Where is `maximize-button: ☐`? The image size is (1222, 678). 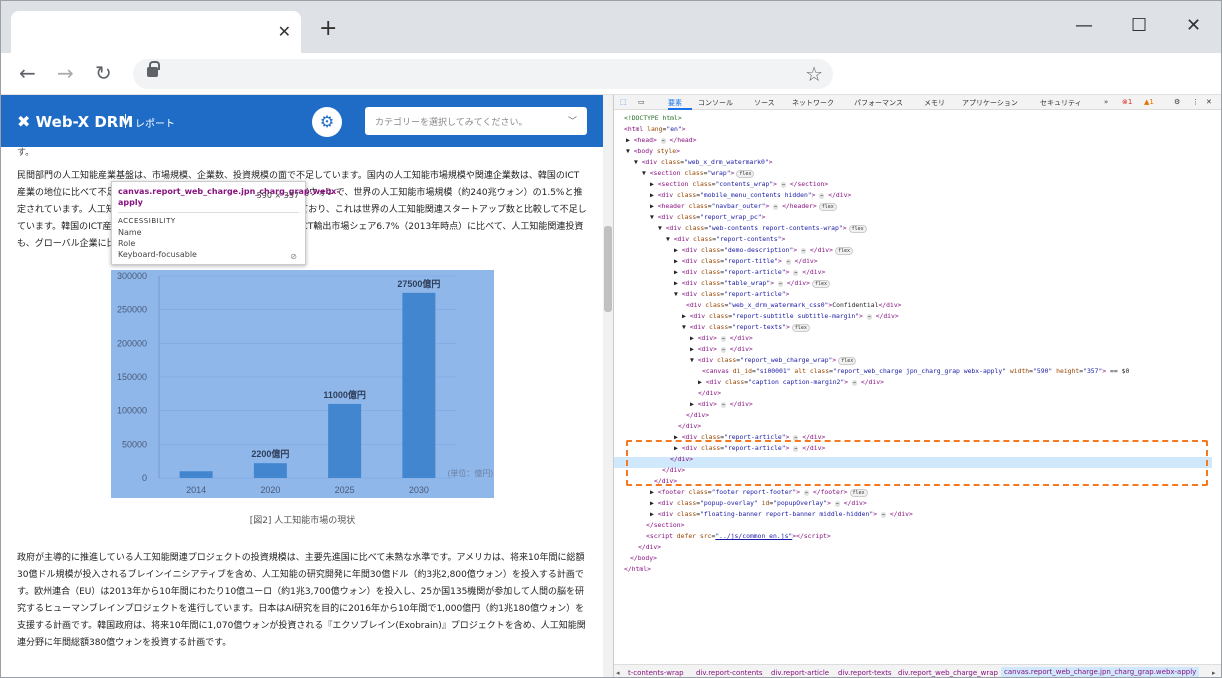
maximize-button: ☐ is located at coordinates (1139, 25).